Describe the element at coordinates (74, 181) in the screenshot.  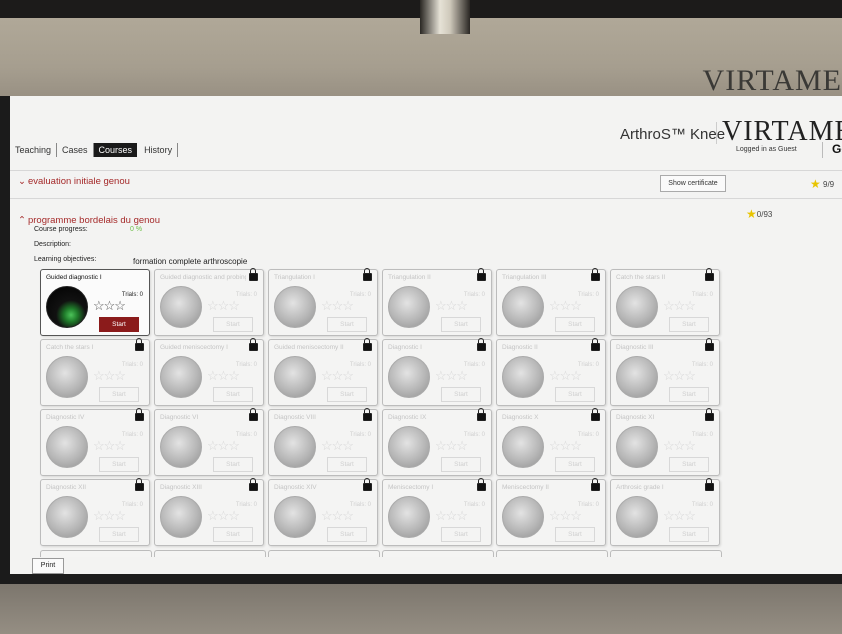
I see `section-evaluation-header: ⌄ evaluation initiale genou` at that location.